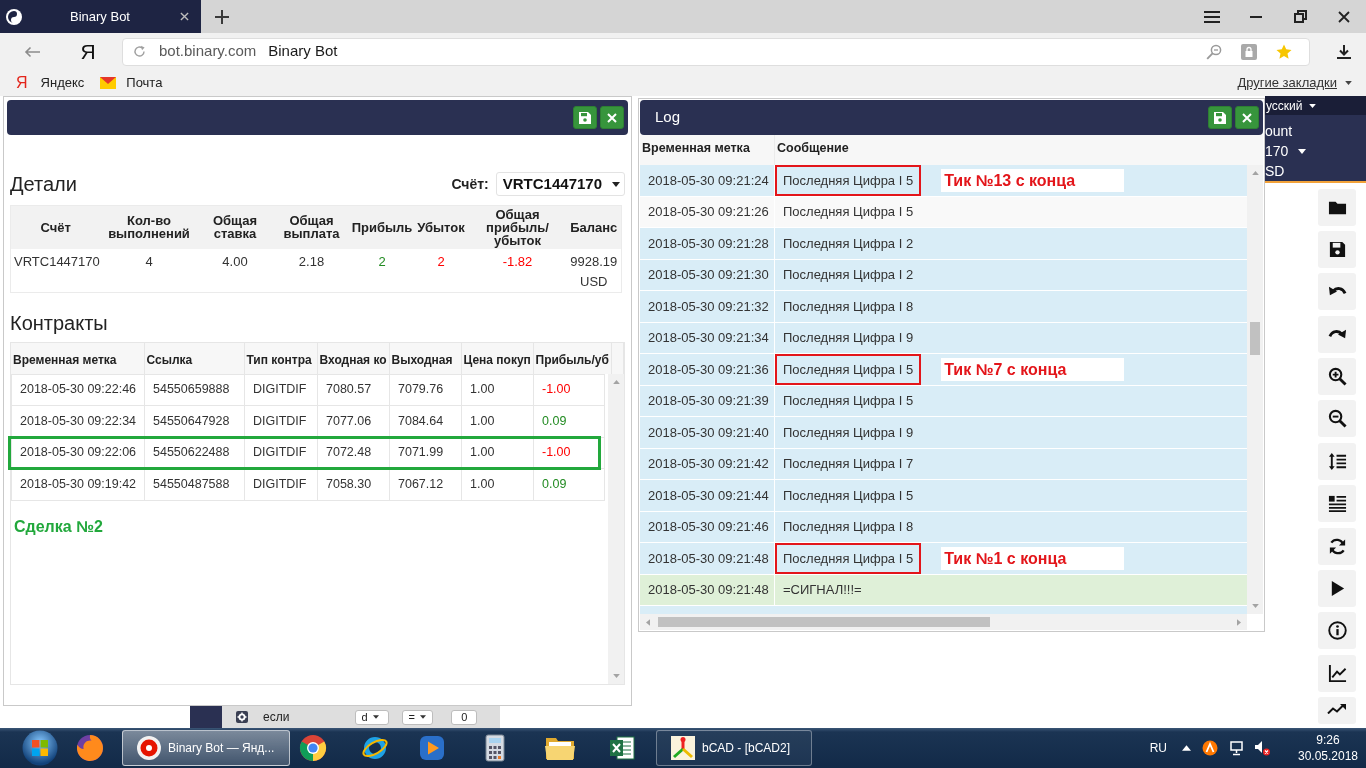 The height and width of the screenshot is (768, 1366). Describe the element at coordinates (78, 452) in the screenshot. I see `table-cell: 2018-05-30 09:22:06` at that location.